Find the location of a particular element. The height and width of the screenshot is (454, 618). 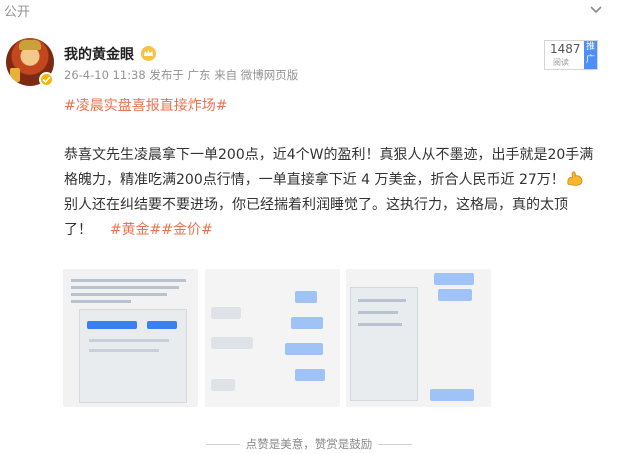

post-location: 发布于 广东 is located at coordinates (180, 75).